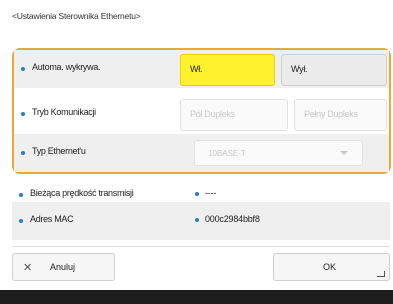  Describe the element at coordinates (381, 274) in the screenshot. I see `return-icon` at that location.